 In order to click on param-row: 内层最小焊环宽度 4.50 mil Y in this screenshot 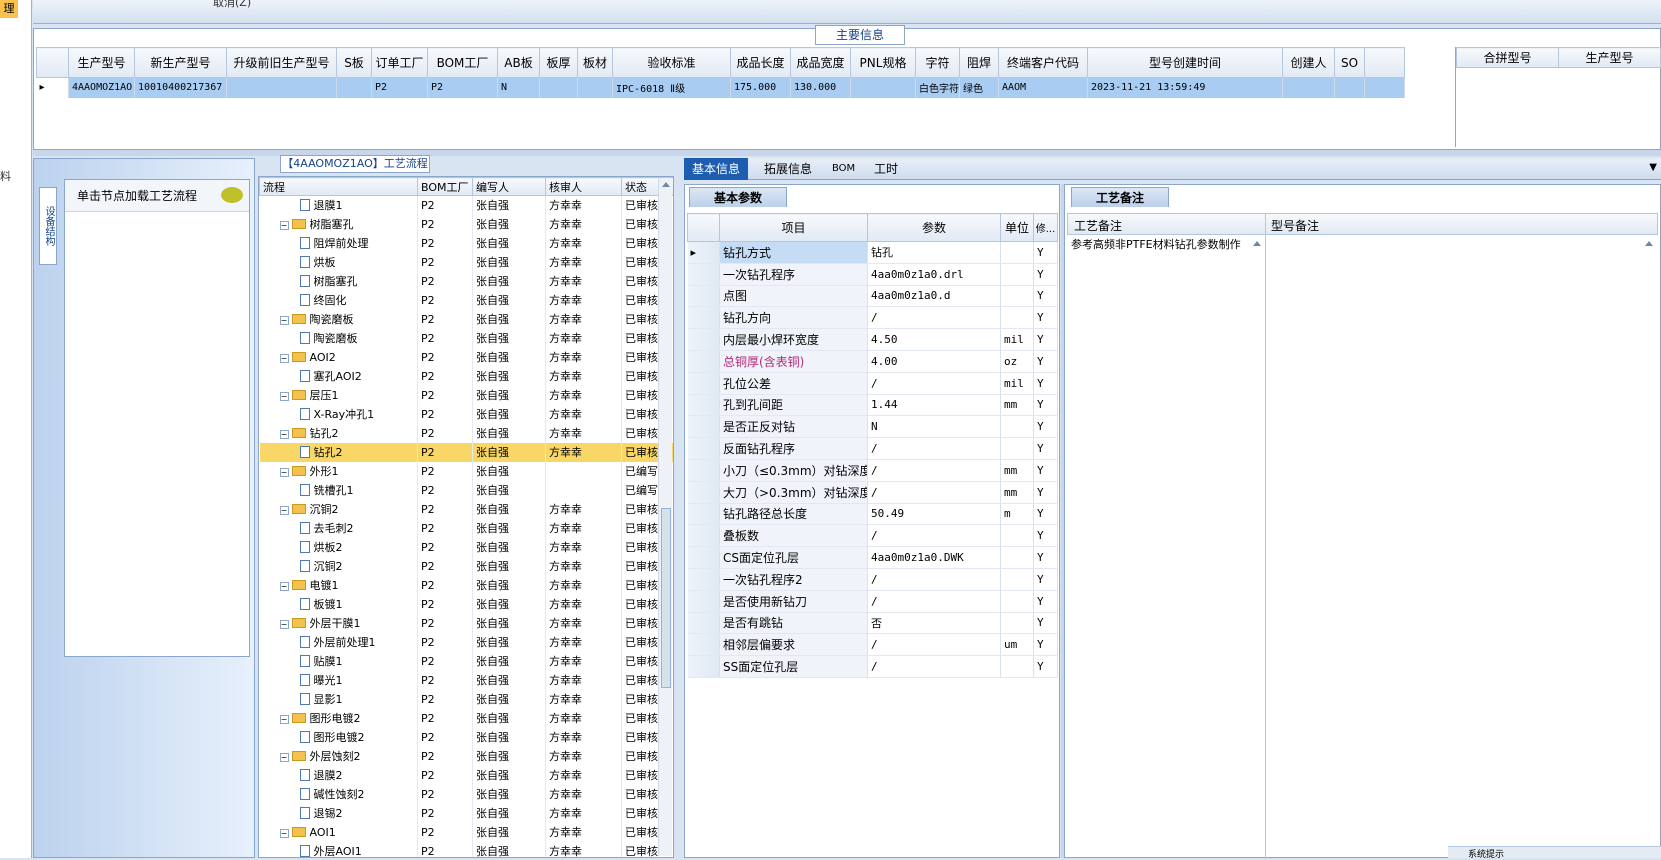, I will do `click(872, 339)`.